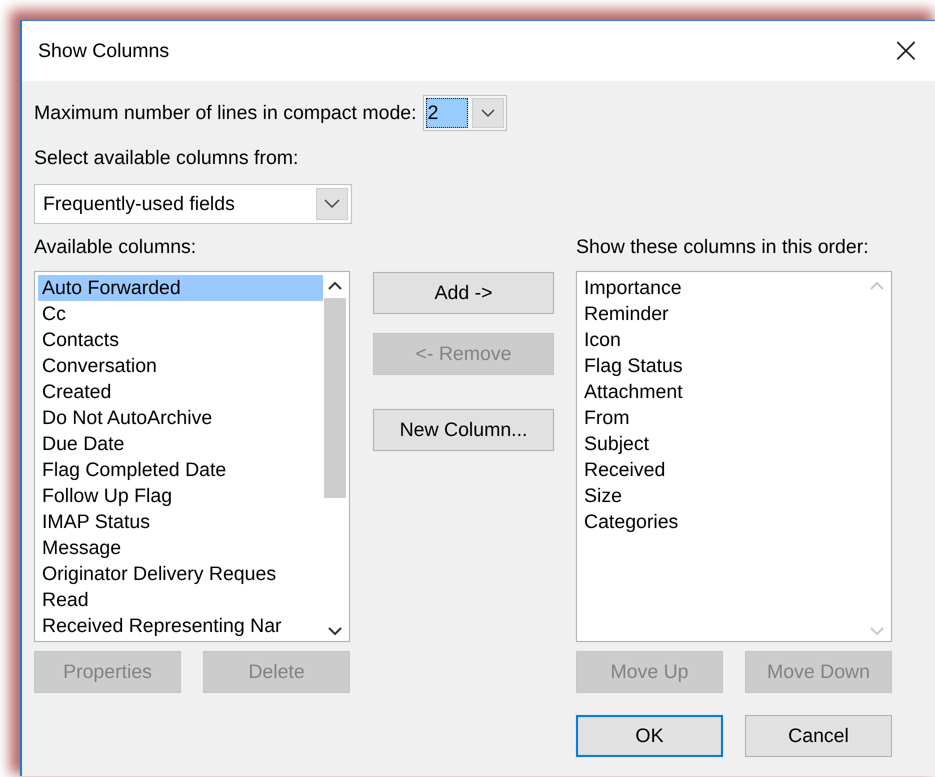 The image size is (935, 777). I want to click on ok-button: OK, so click(649, 736).